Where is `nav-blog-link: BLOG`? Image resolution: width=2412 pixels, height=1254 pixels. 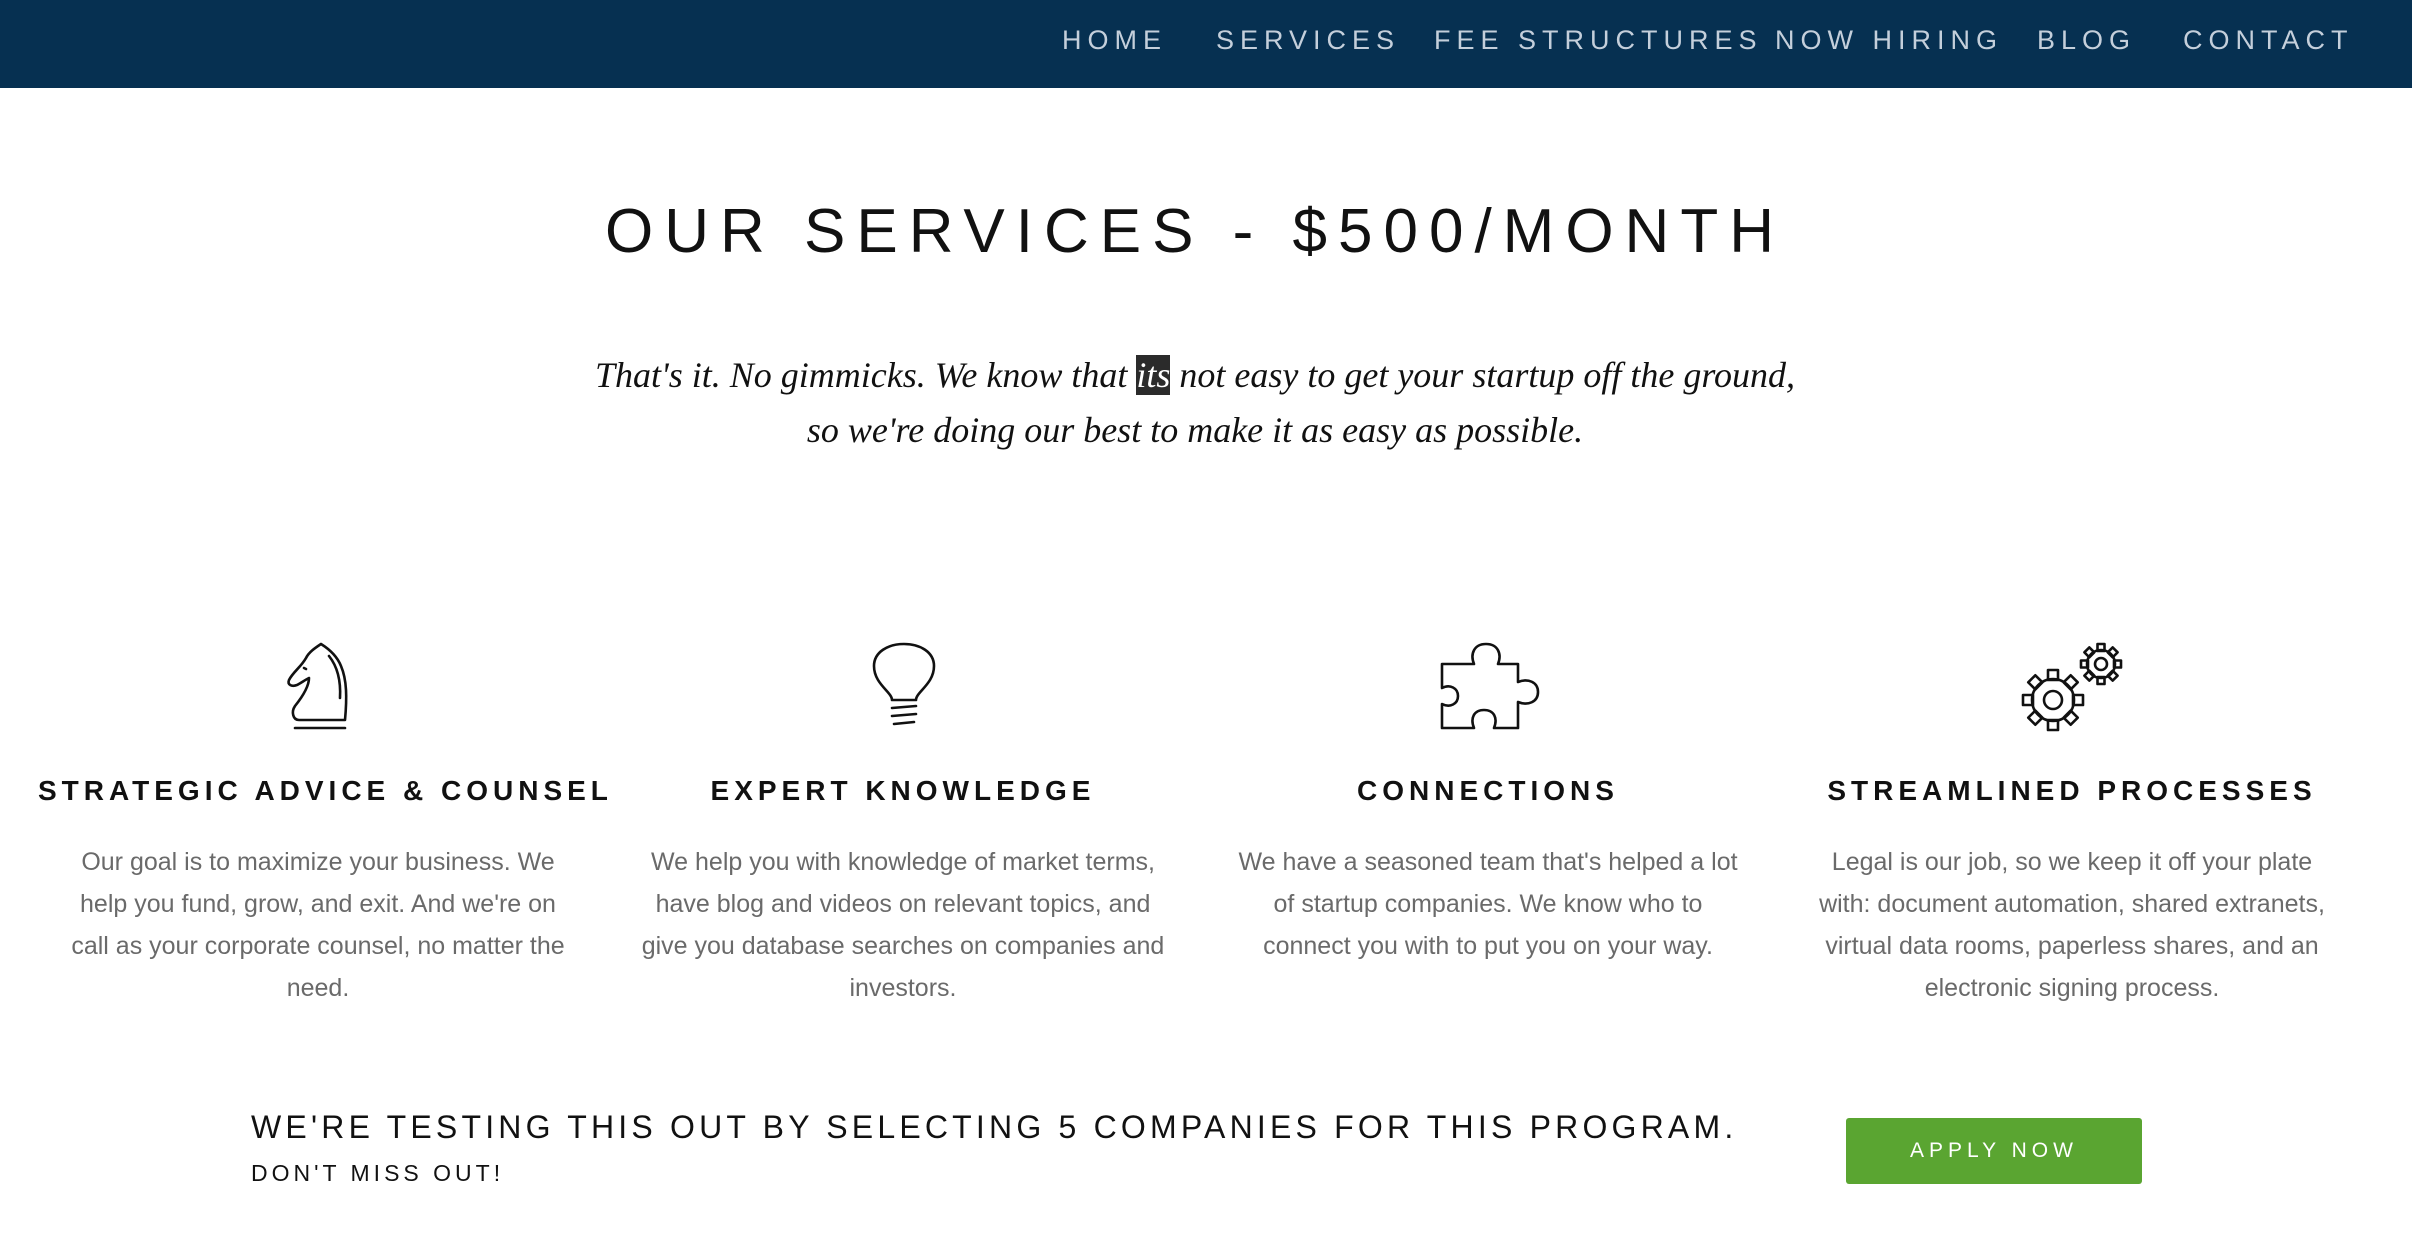
nav-blog-link: BLOG is located at coordinates (2086, 40).